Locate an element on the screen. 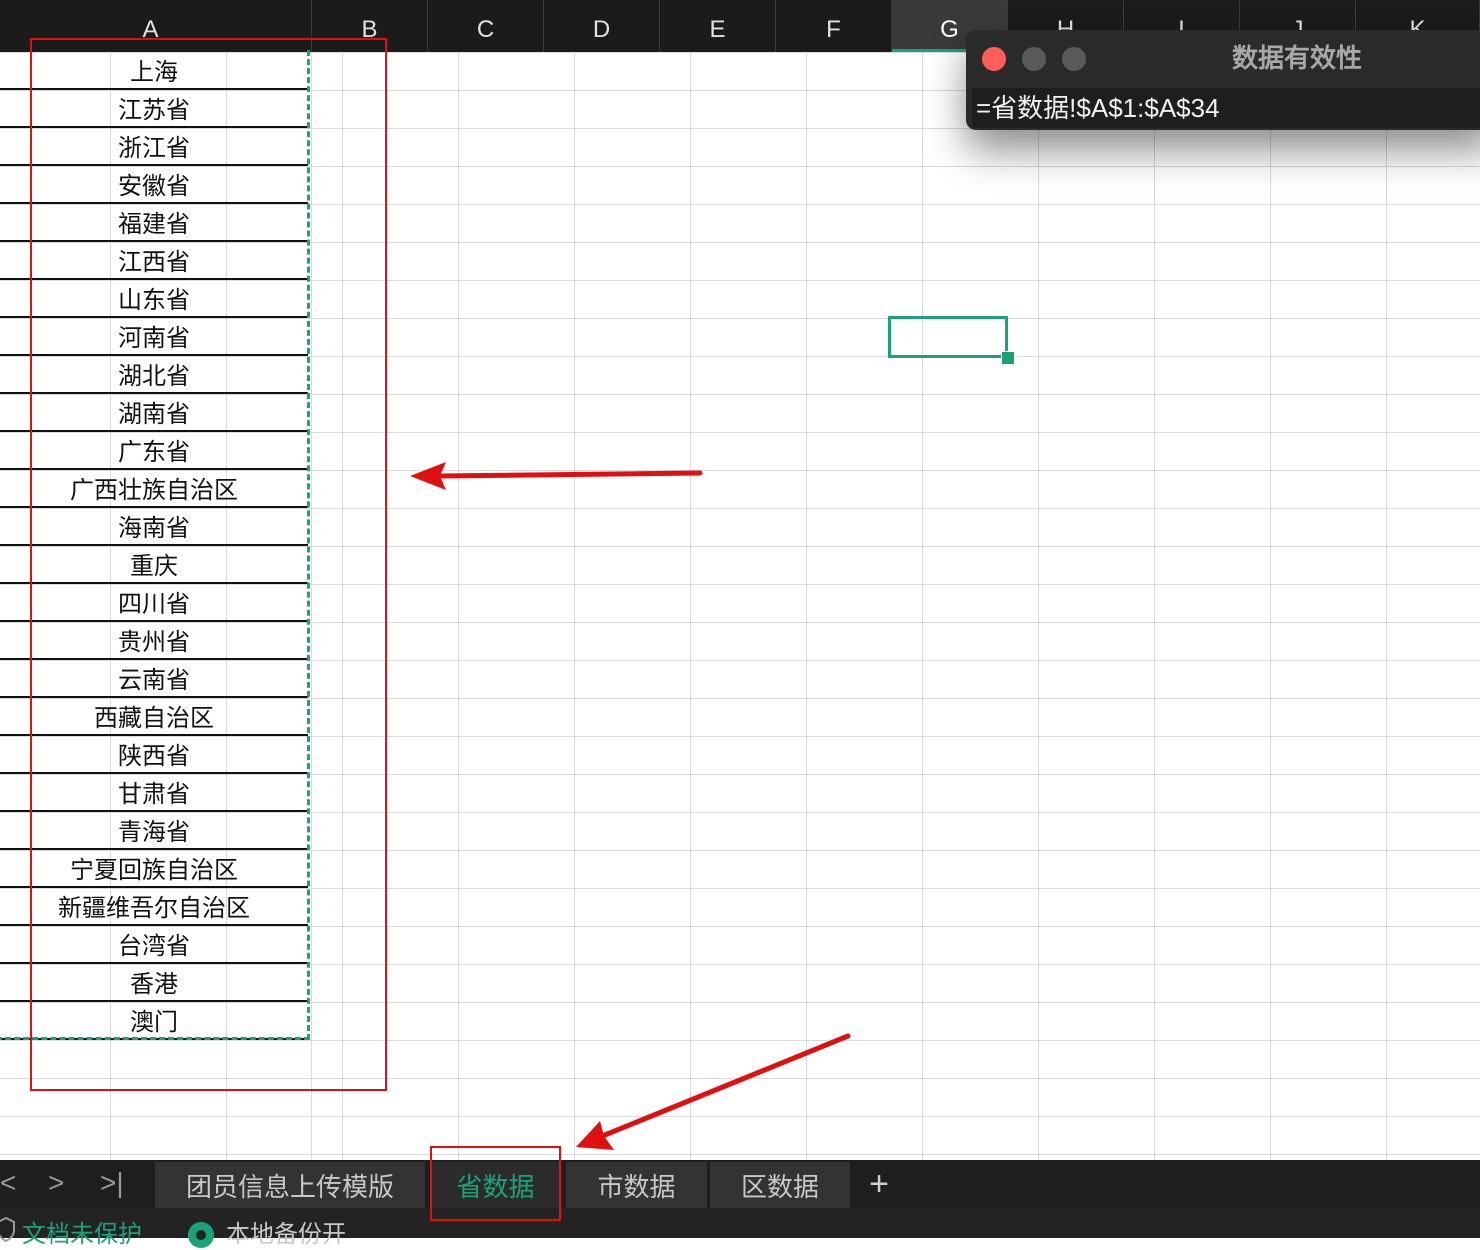 The height and width of the screenshot is (1250, 1480). prev-sheet-button: < is located at coordinates (8, 1184).